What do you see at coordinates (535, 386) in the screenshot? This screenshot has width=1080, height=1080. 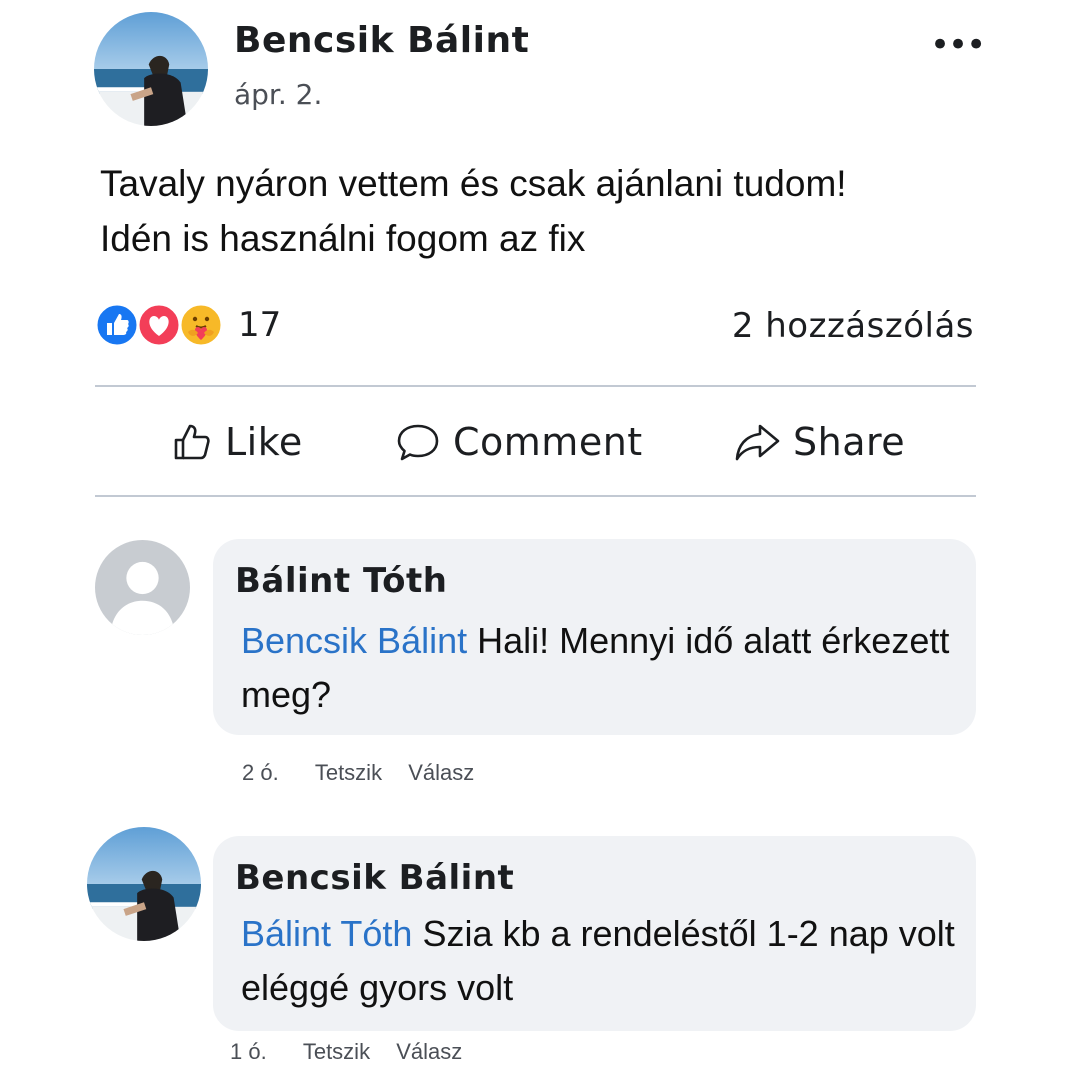 I see `top-divider` at bounding box center [535, 386].